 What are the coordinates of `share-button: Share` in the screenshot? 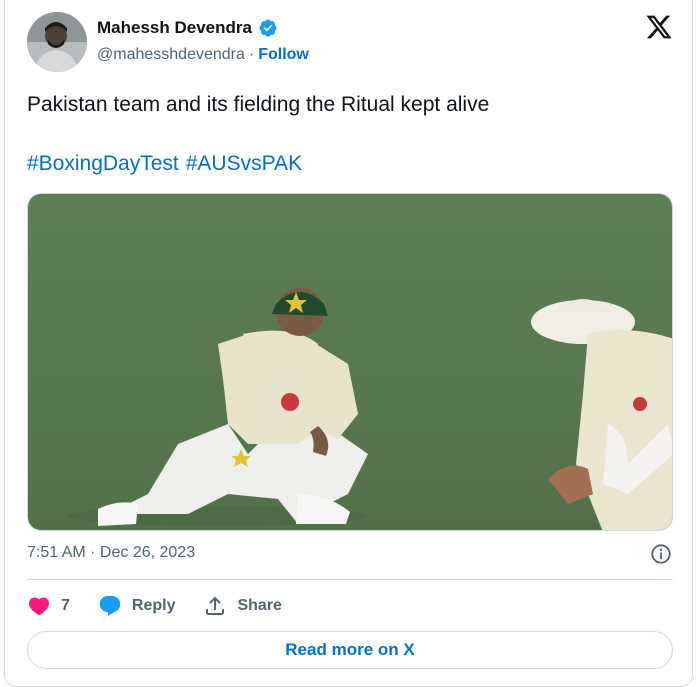 It's located at (242, 606).